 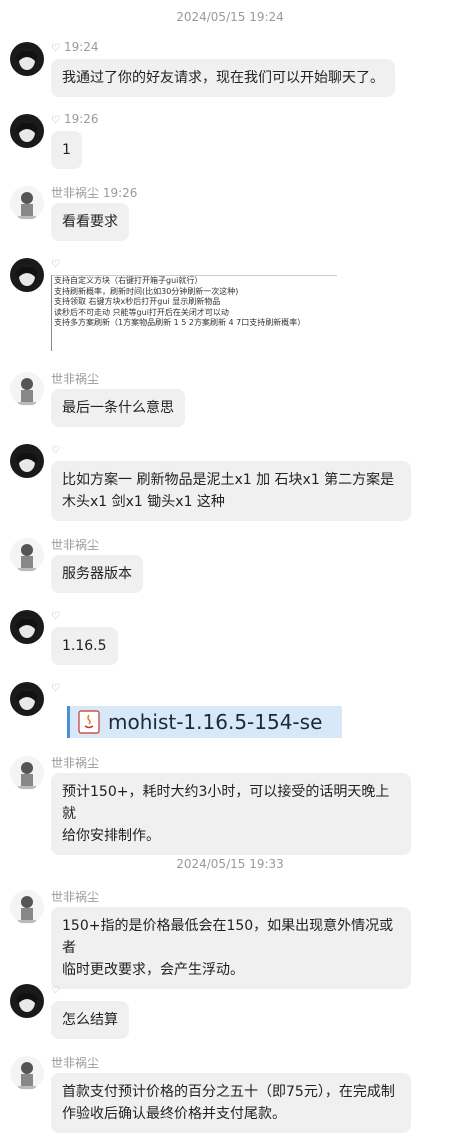 What do you see at coordinates (137, 301) in the screenshot?
I see `image-line: 支持领取 右键方块x秒后打开gui 显示刷新物品` at bounding box center [137, 301].